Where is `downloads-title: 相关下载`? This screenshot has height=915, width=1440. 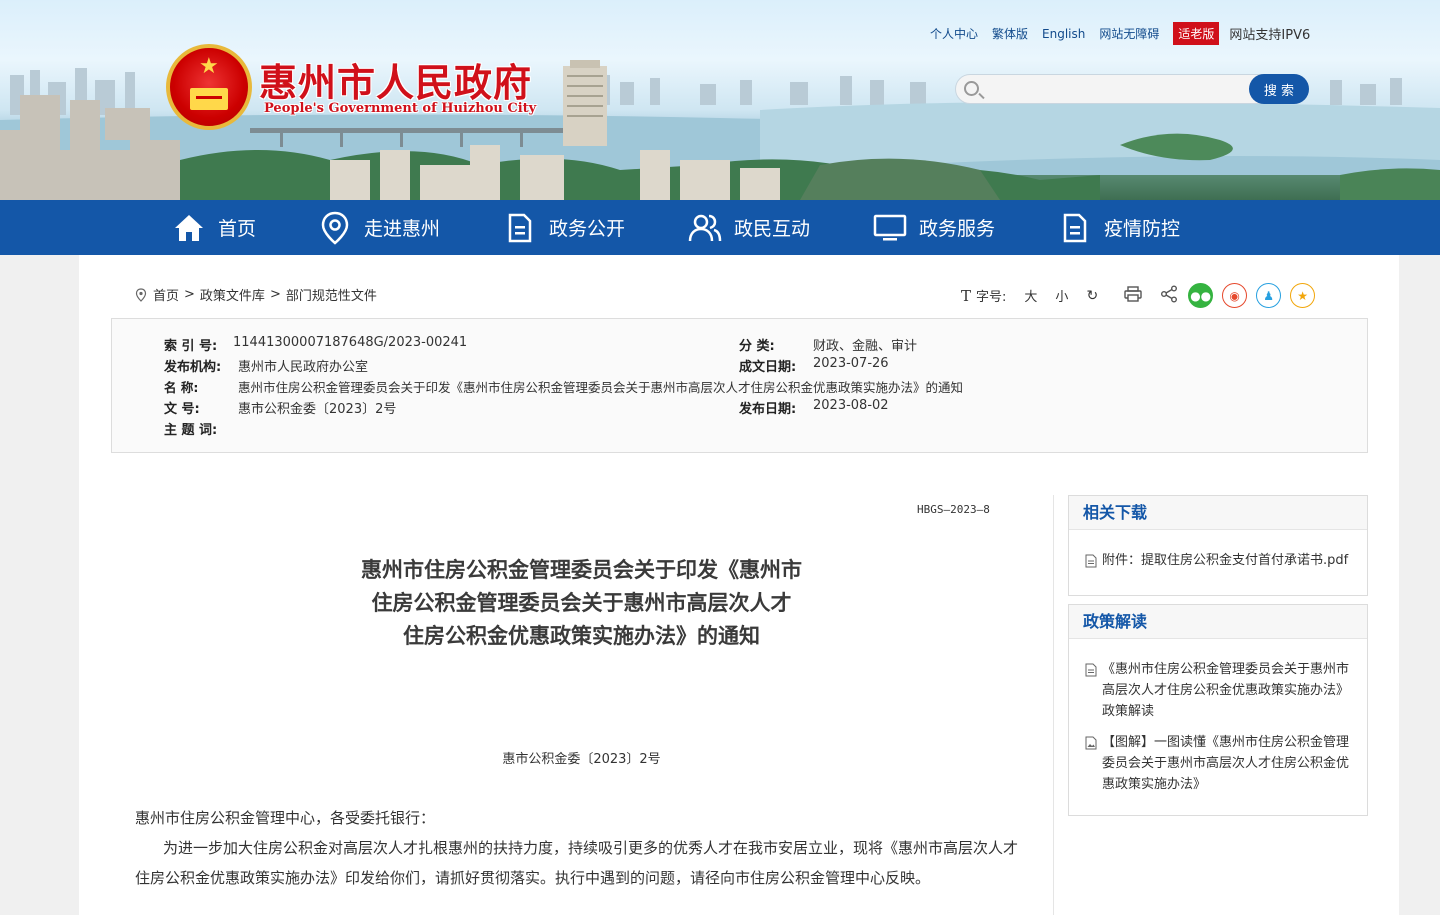 downloads-title: 相关下载 is located at coordinates (1218, 513).